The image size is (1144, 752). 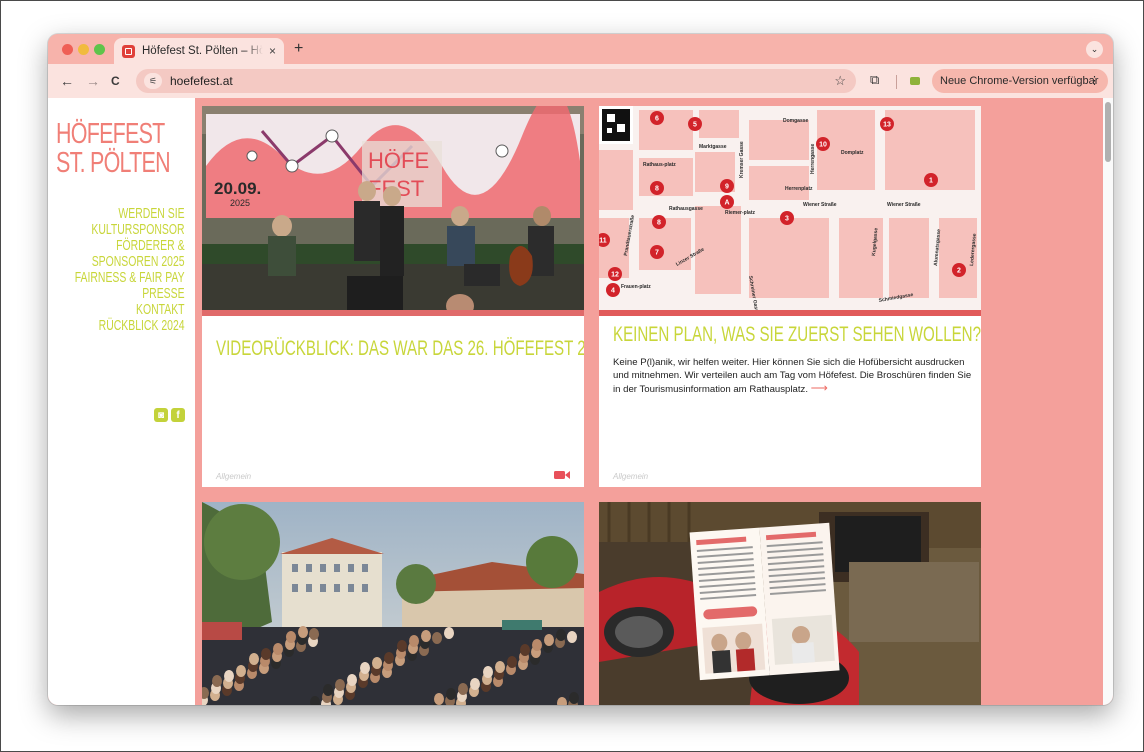 I want to click on svg-text: 13, so click(x=887, y=125).